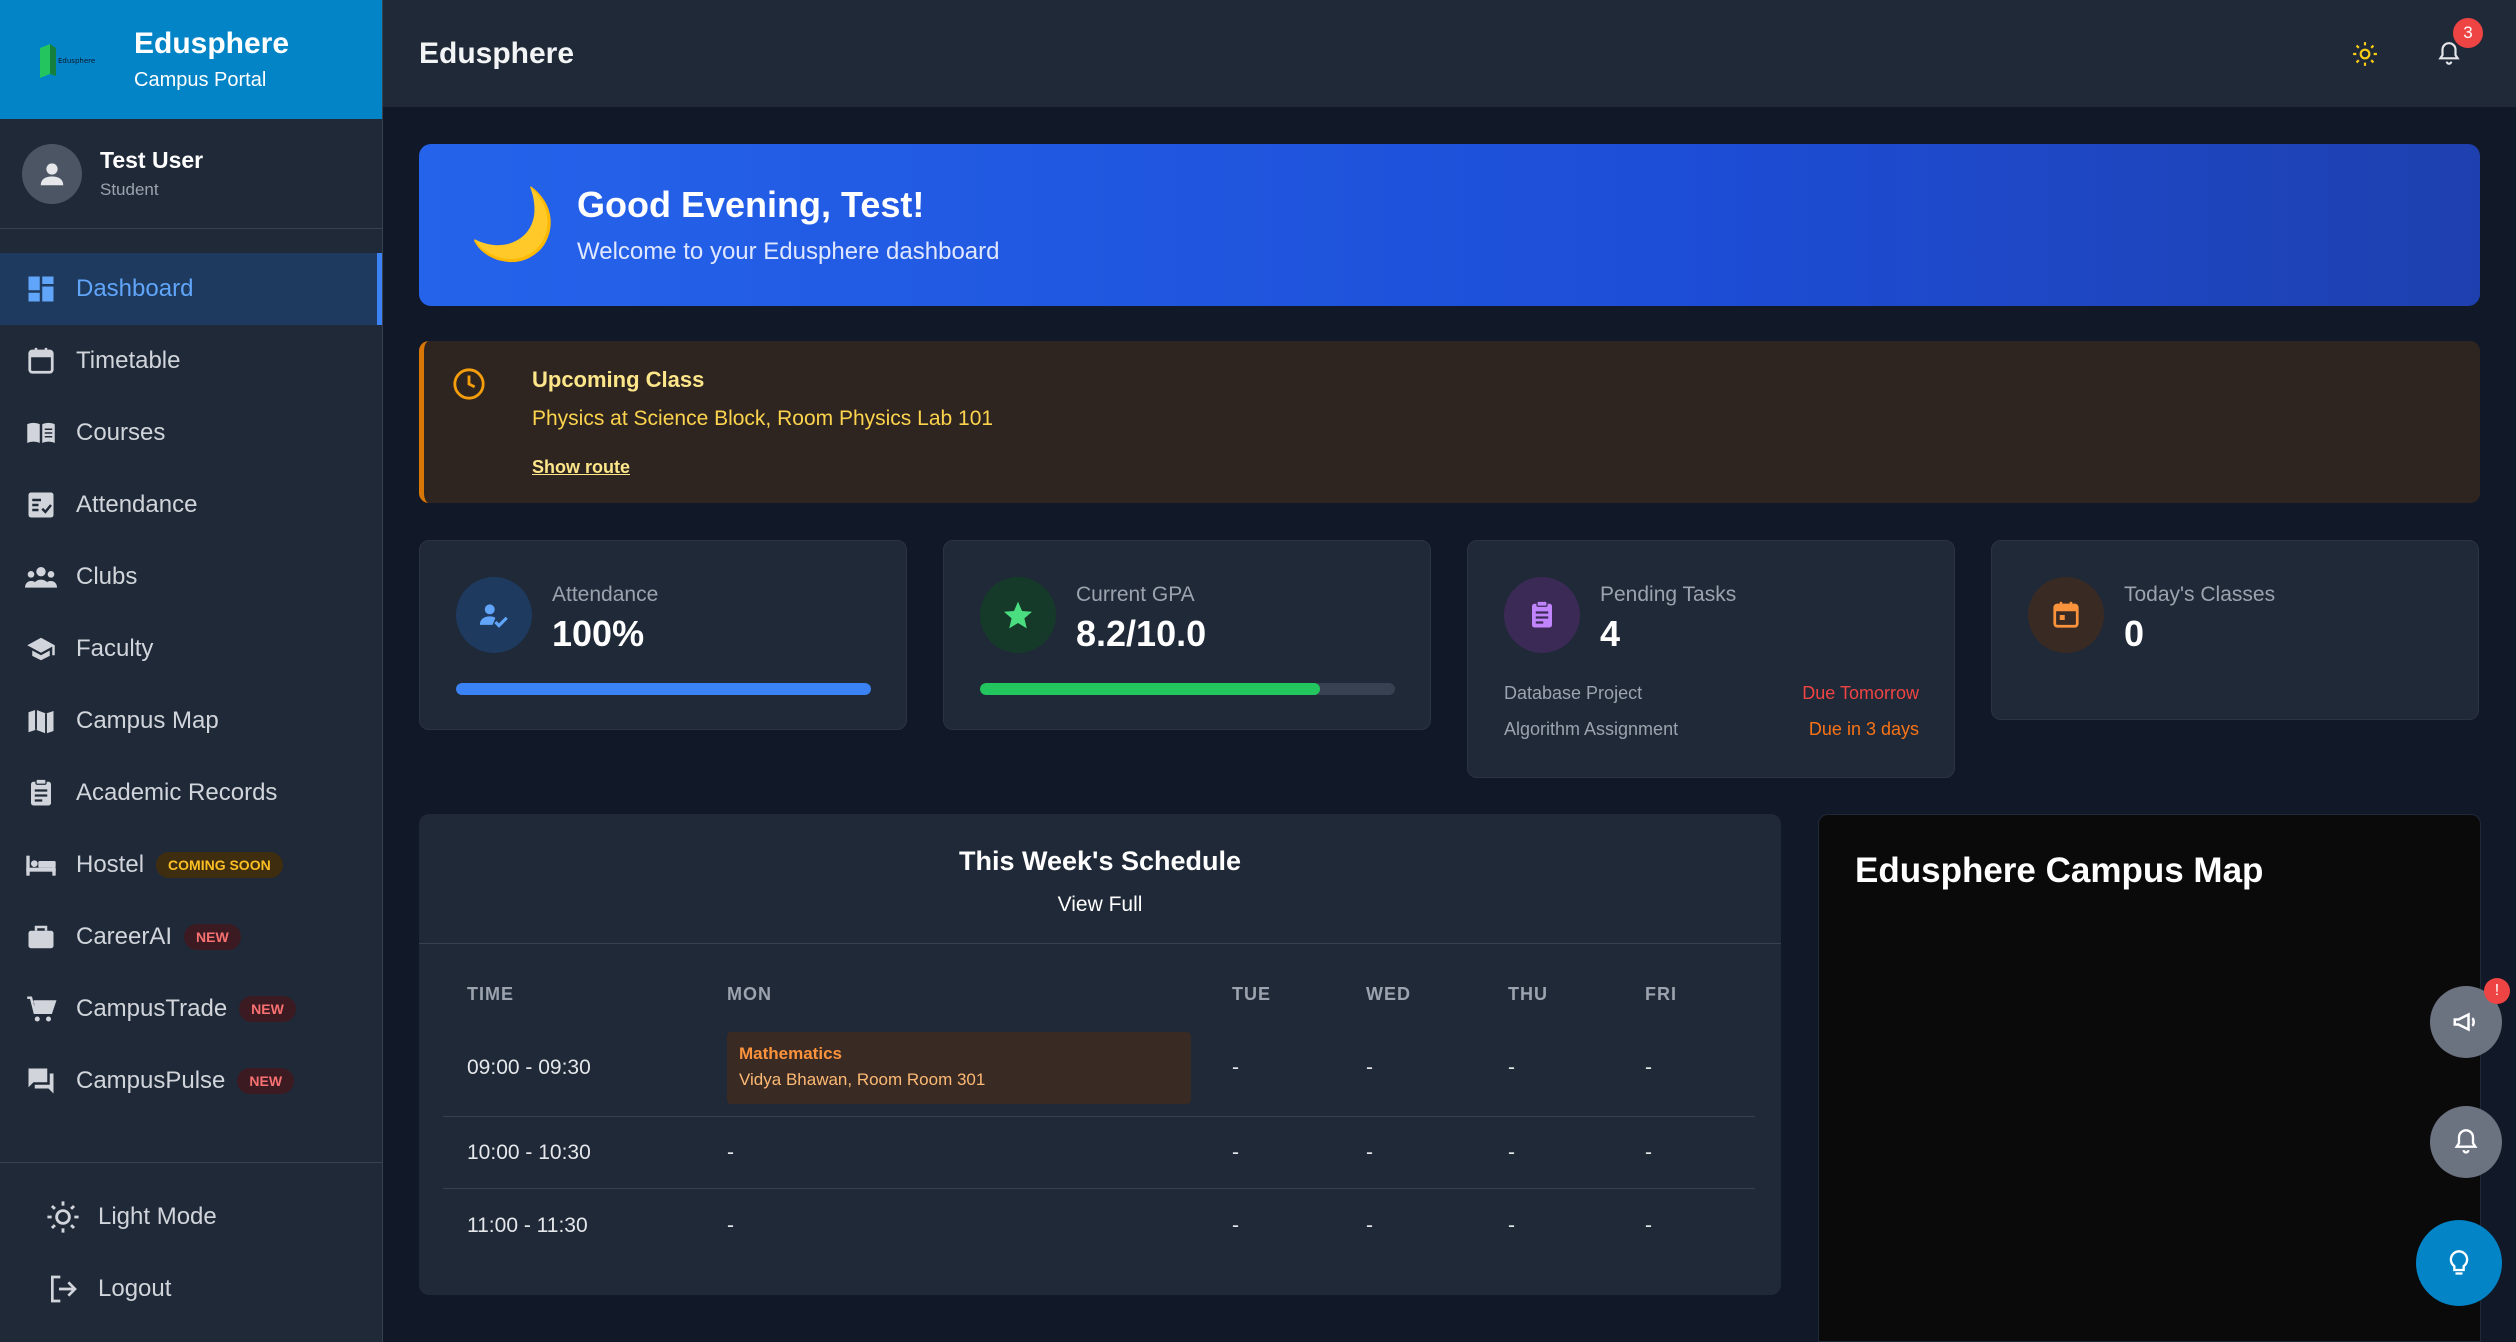 The width and height of the screenshot is (2516, 1342). What do you see at coordinates (1100, 905) in the screenshot?
I see `view-full-button: View Full` at bounding box center [1100, 905].